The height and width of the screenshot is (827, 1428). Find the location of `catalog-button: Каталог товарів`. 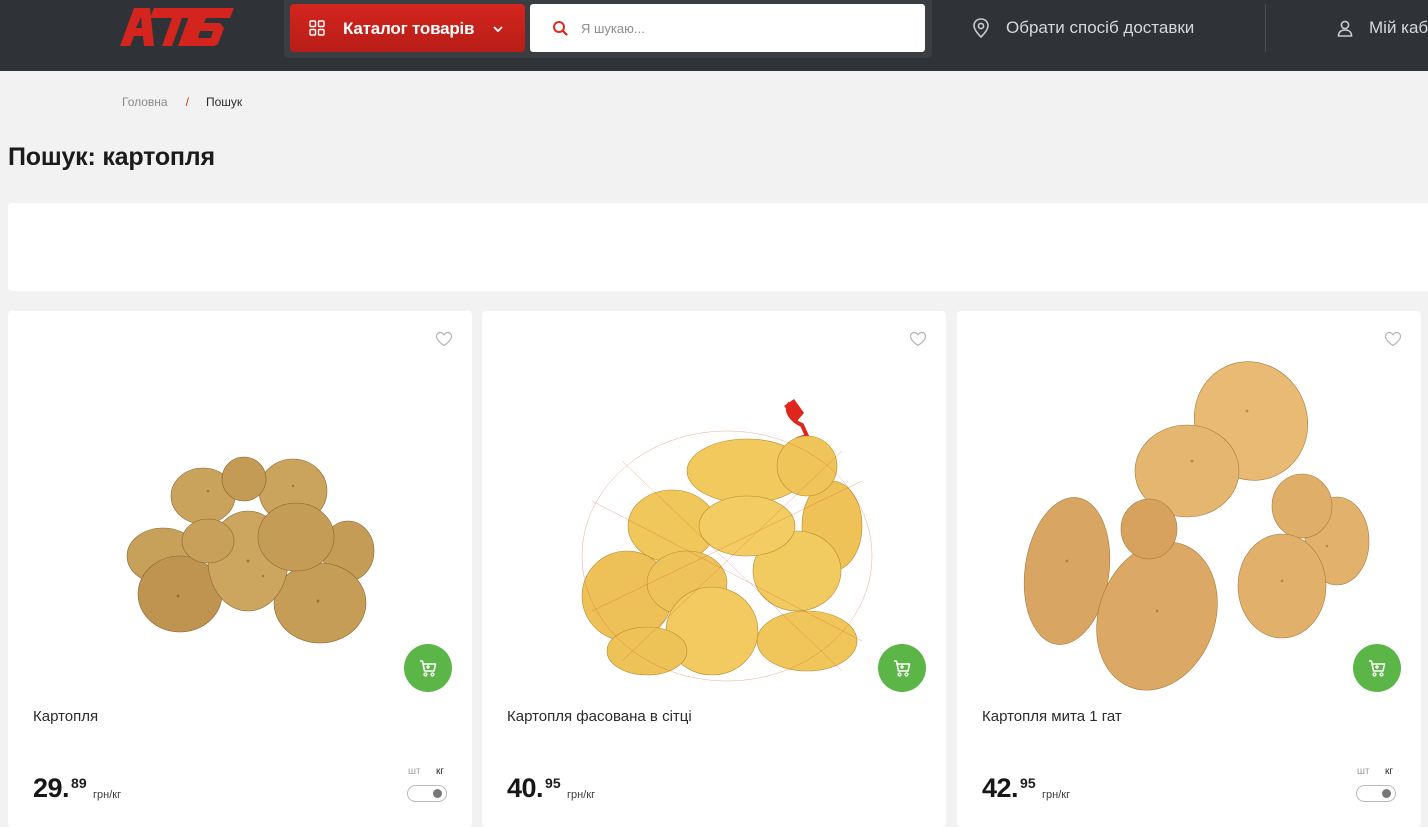

catalog-button: Каталог товарів is located at coordinates (407, 28).